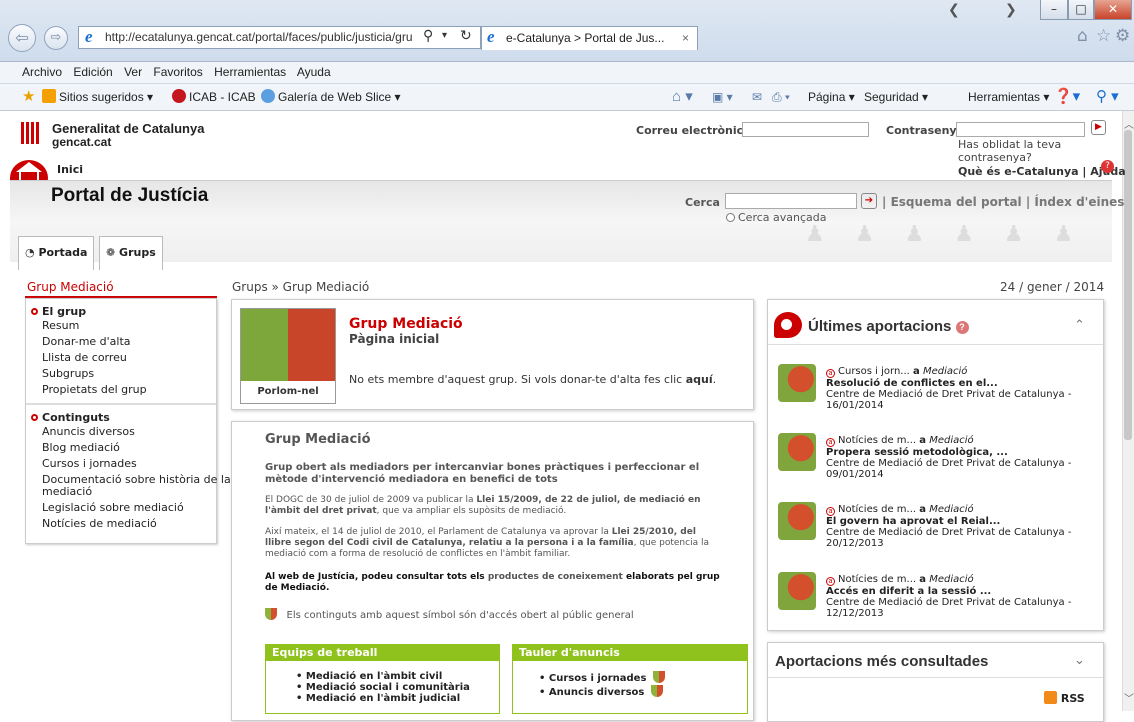 This screenshot has height=722, width=1134. What do you see at coordinates (555, 577) in the screenshot?
I see `products-link: productes de coneixement` at bounding box center [555, 577].